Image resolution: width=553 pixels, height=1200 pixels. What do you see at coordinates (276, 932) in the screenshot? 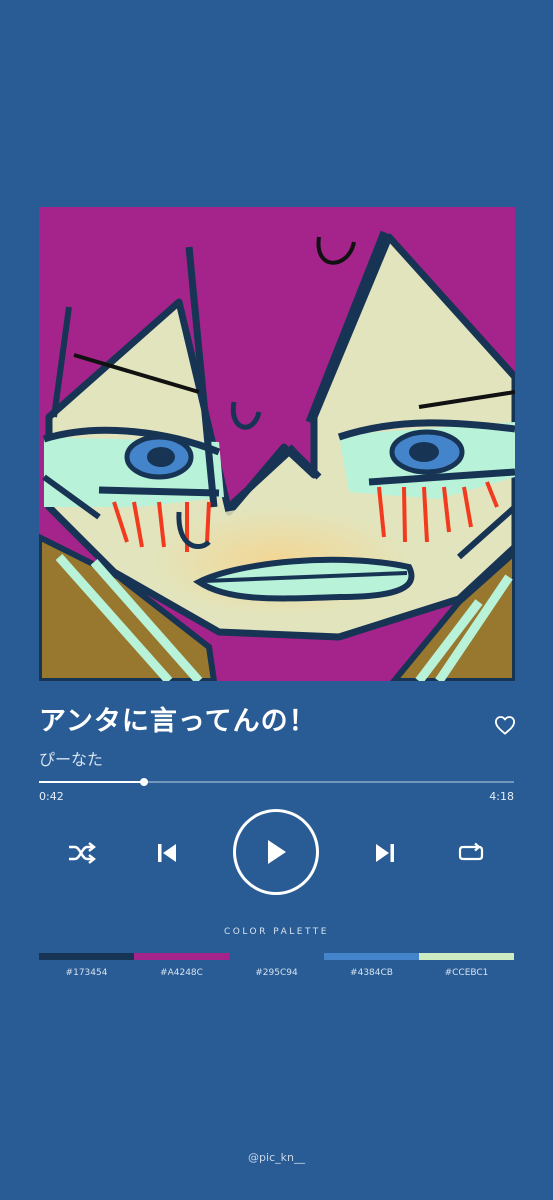
I see `palette-label: COLOR PALETTE` at bounding box center [276, 932].